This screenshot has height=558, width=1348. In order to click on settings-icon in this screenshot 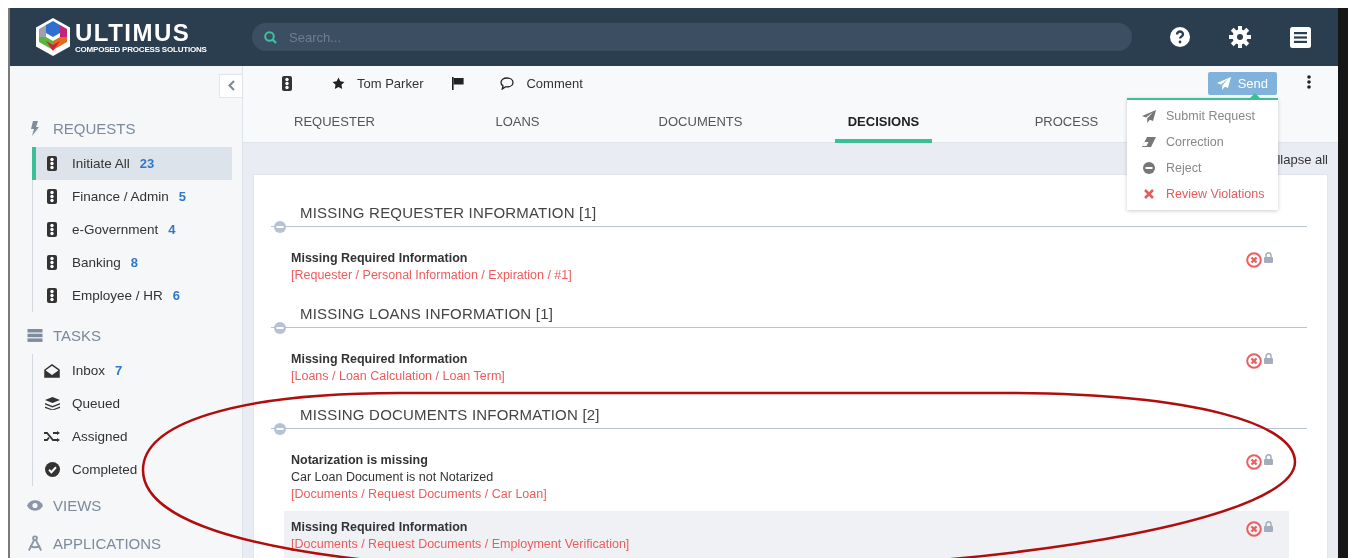, I will do `click(1240, 37)`.